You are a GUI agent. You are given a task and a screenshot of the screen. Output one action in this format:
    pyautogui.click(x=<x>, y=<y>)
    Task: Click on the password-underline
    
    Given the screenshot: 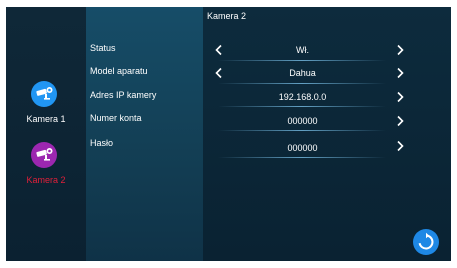 What is the action you would take?
    pyautogui.click(x=302, y=157)
    